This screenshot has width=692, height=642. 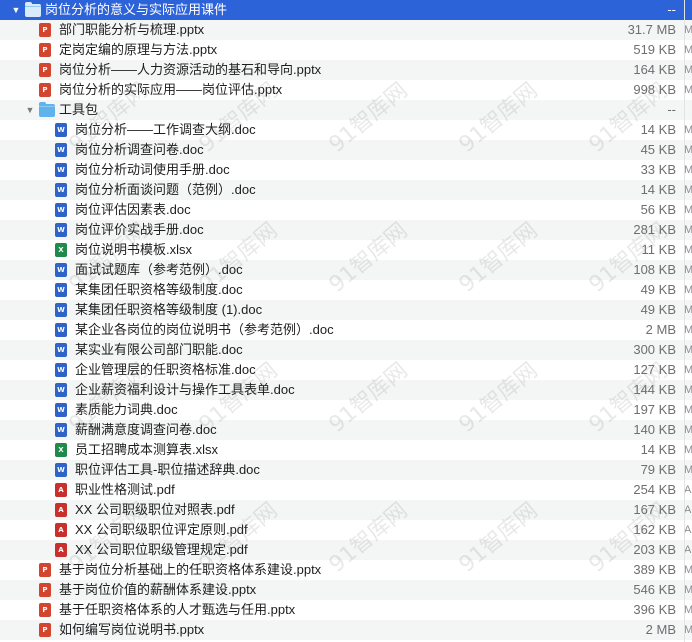 I want to click on file-size: 33 KB, so click(x=658, y=169).